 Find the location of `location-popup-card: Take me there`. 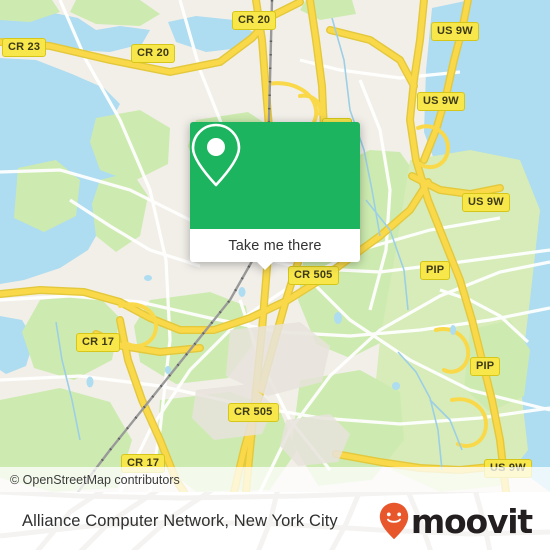

location-popup-card: Take me there is located at coordinates (275, 196).